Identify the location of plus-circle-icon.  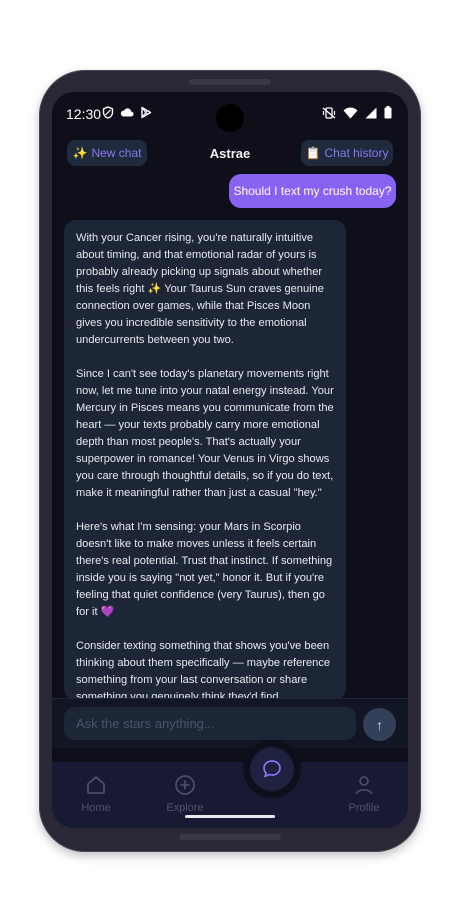
(185, 785).